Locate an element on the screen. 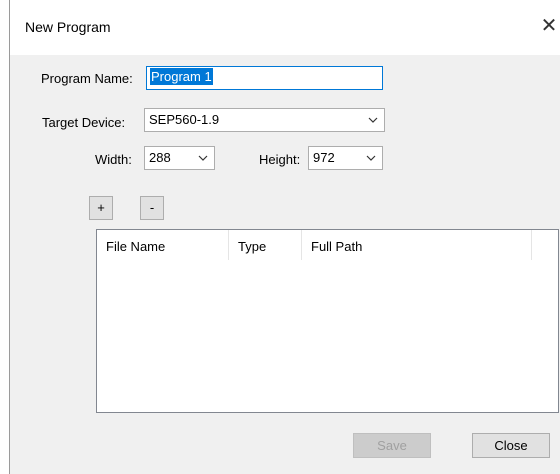  remove-file-button: - is located at coordinates (152, 208).